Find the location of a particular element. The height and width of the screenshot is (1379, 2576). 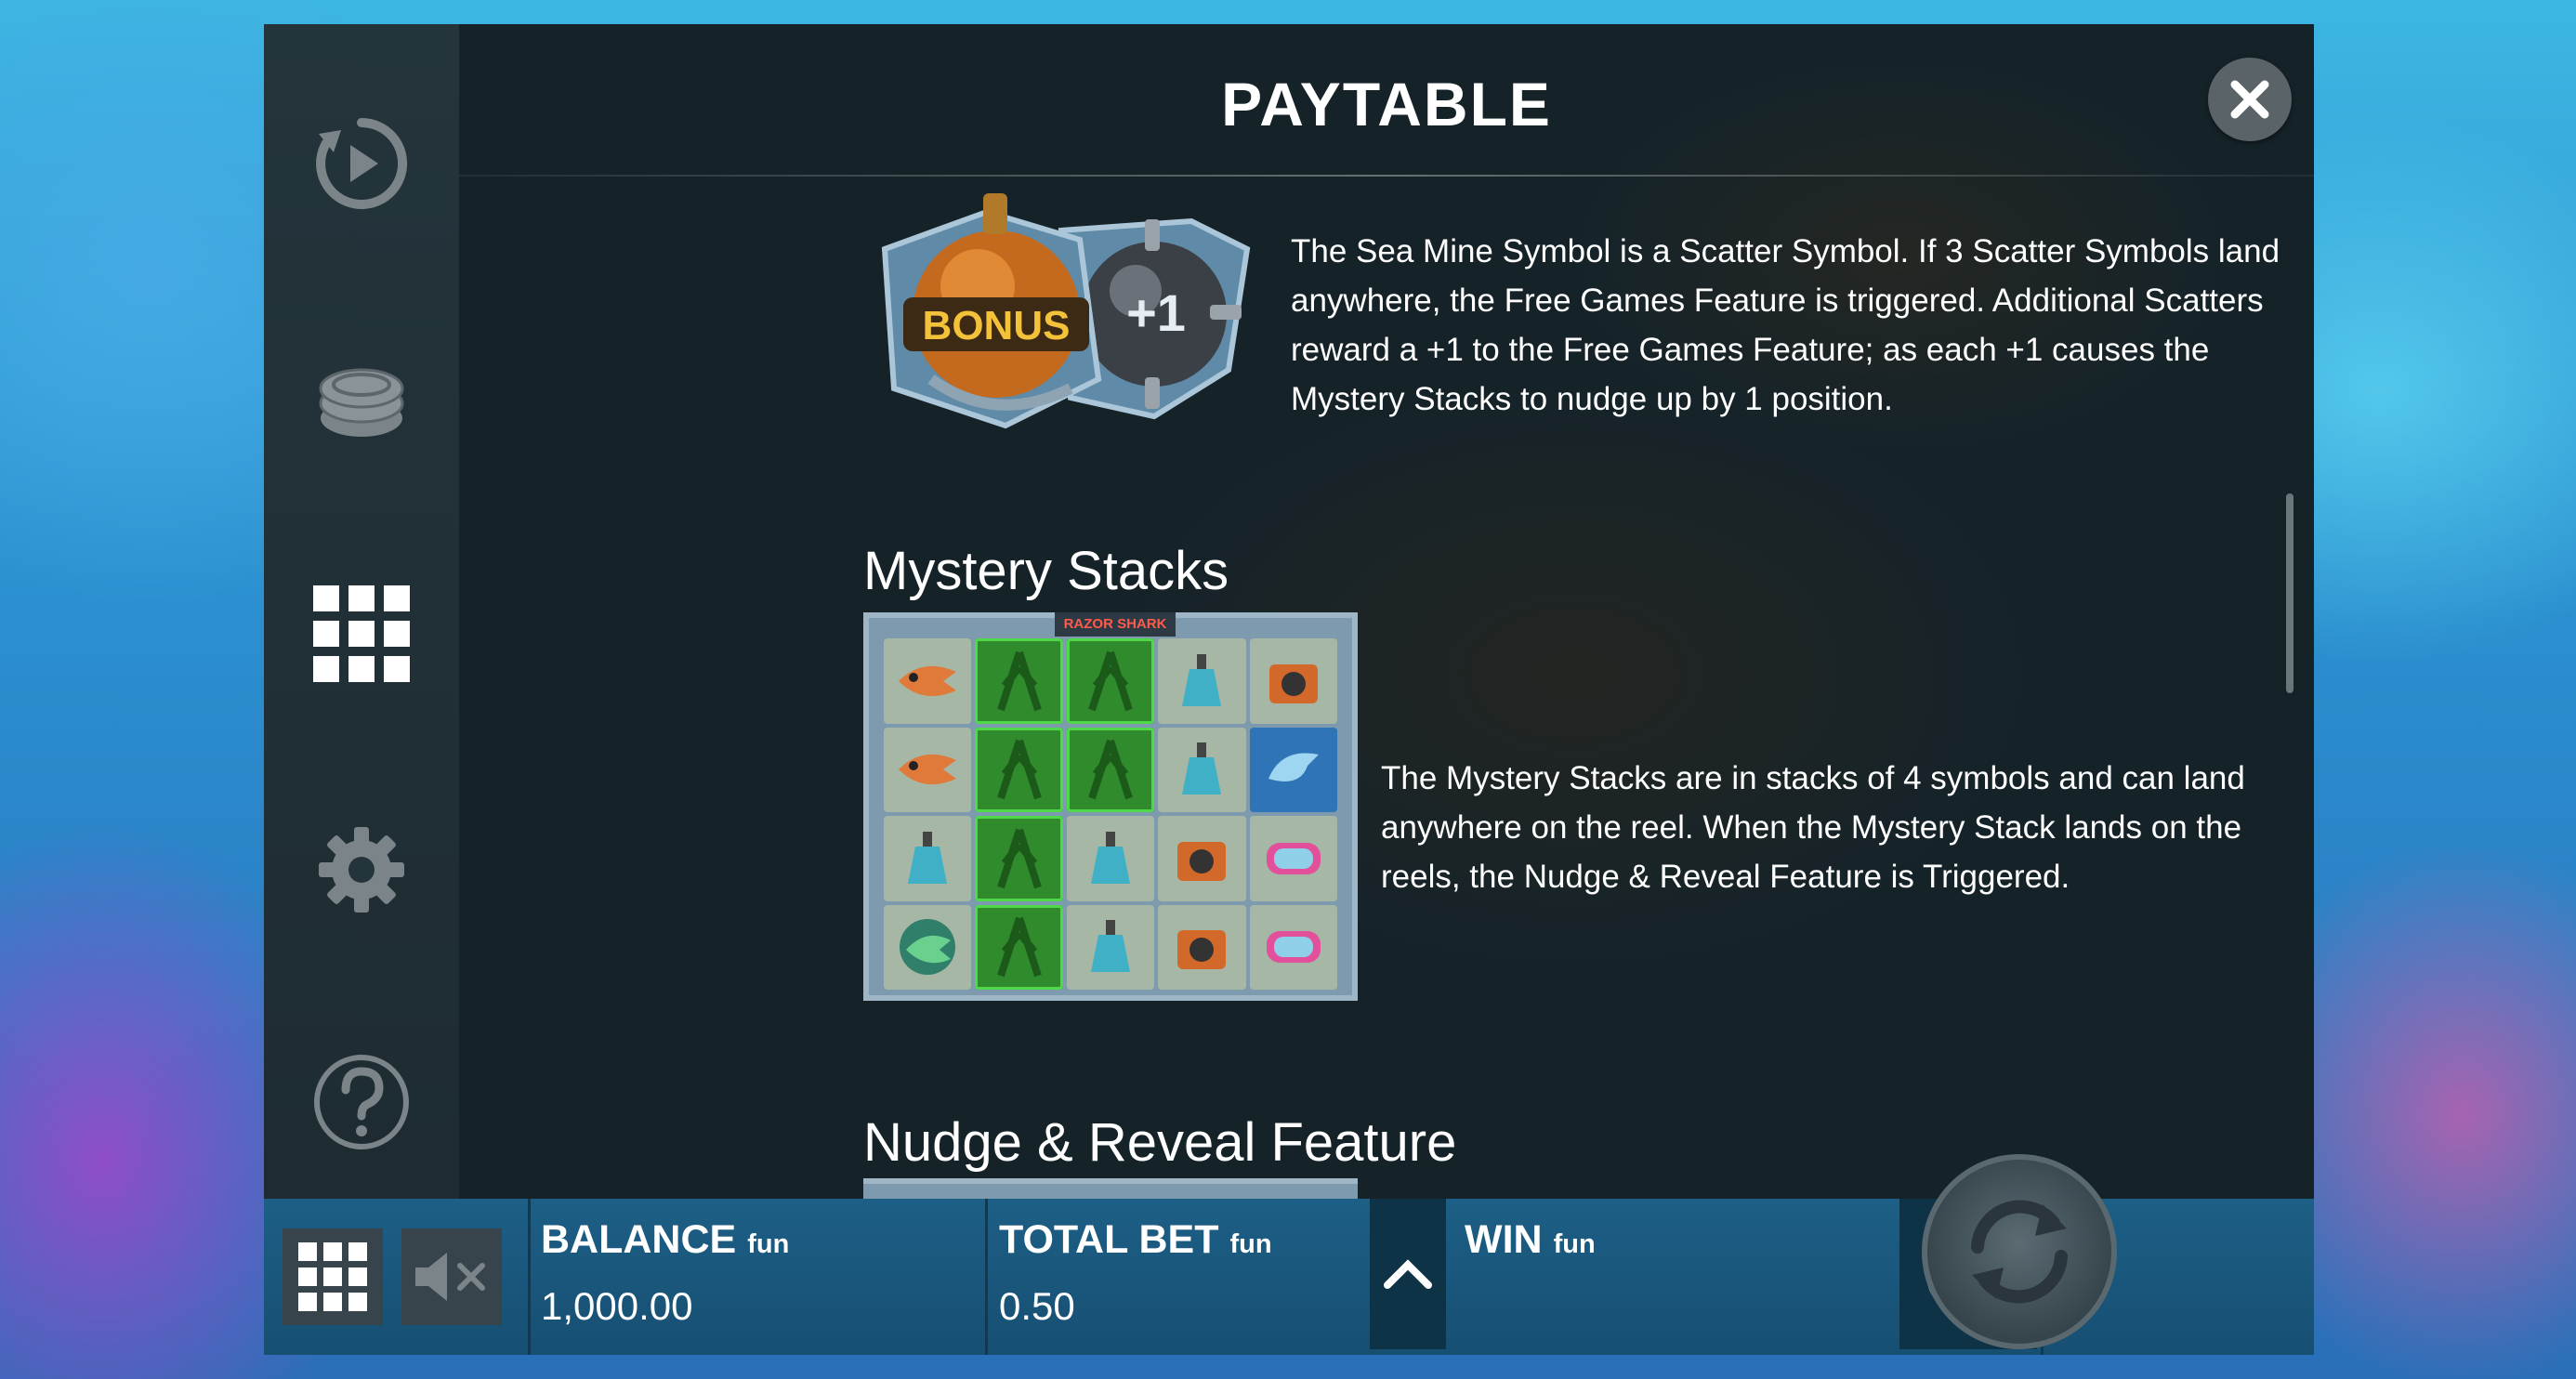

close-button is located at coordinates (2250, 99).